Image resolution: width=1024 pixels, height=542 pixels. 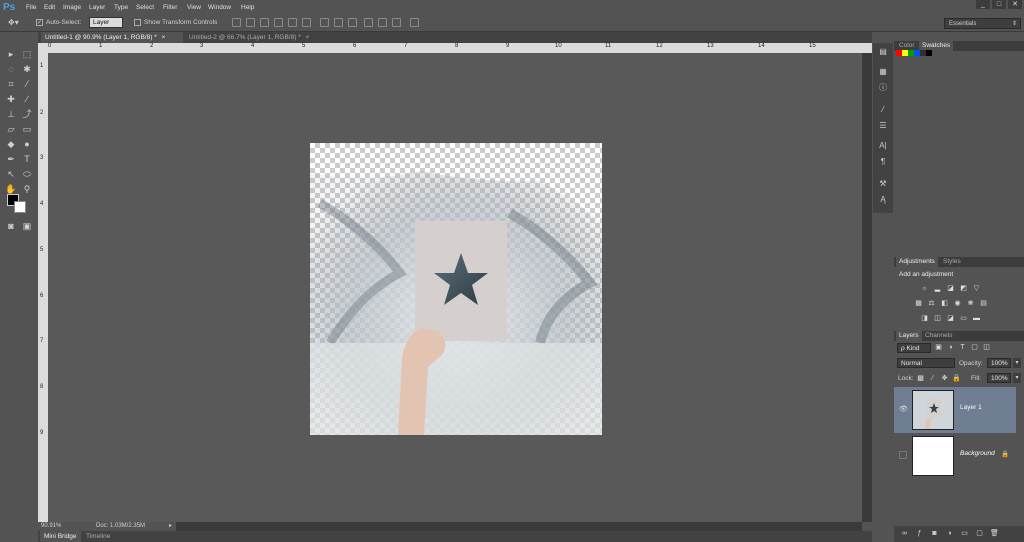 What do you see at coordinates (934, 534) in the screenshot?
I see `add-mask-icon: ◙` at bounding box center [934, 534].